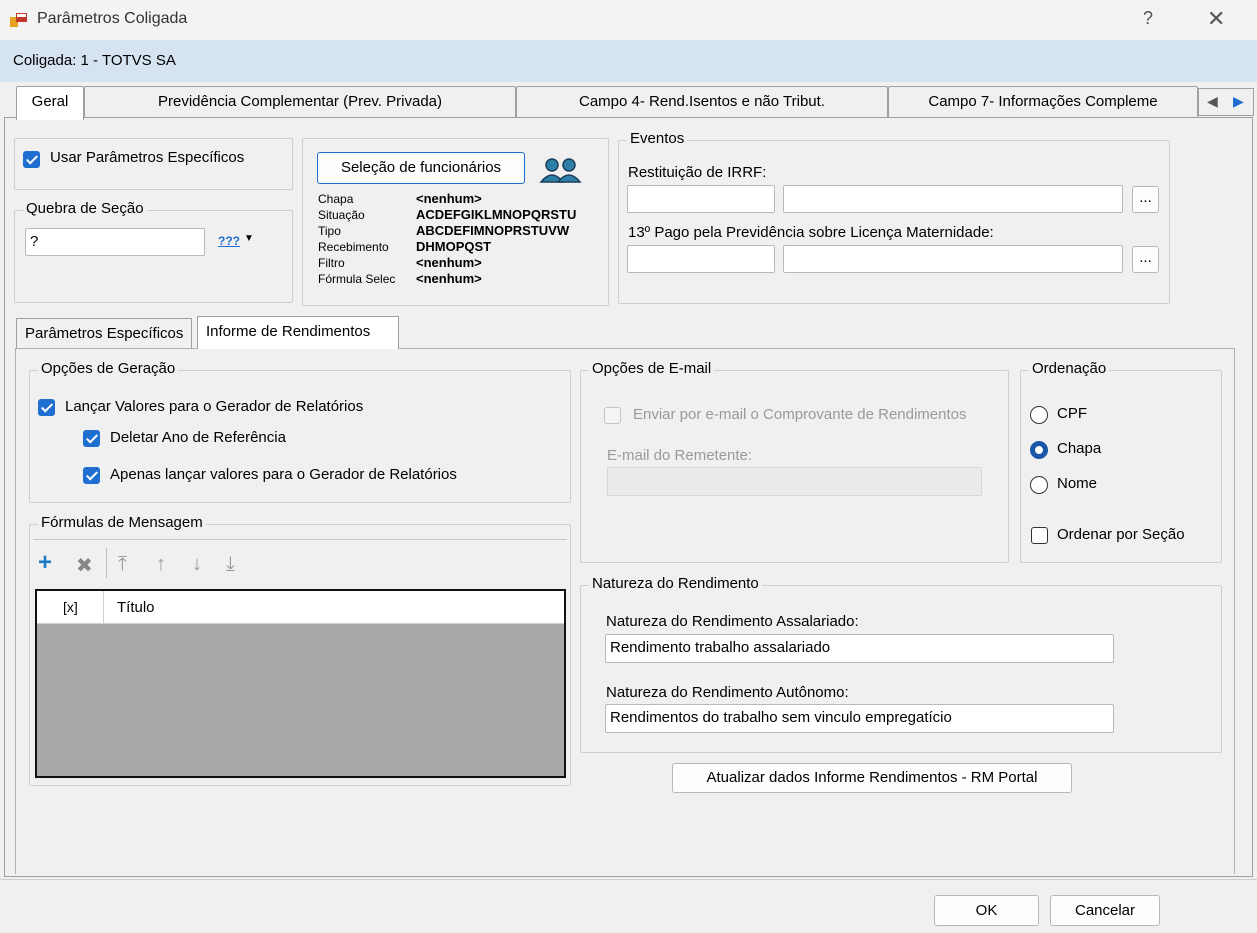 The image size is (1257, 933). Describe the element at coordinates (701, 259) in the screenshot. I see `decimo-code-input` at that location.